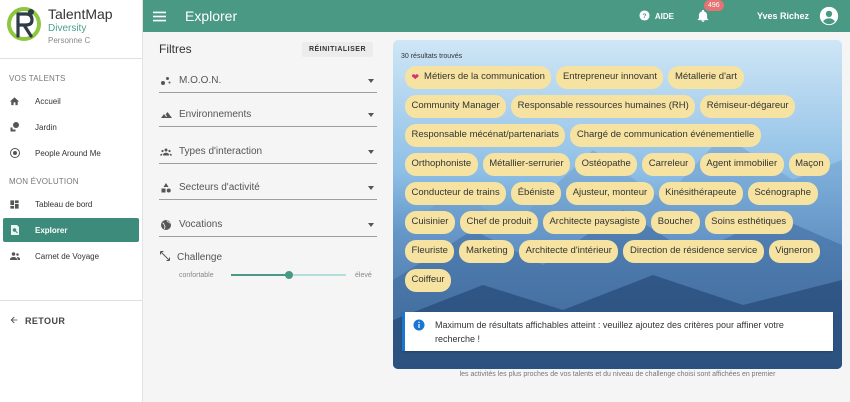  What do you see at coordinates (211, 16) in the screenshot?
I see `page-title: Explorer` at bounding box center [211, 16].